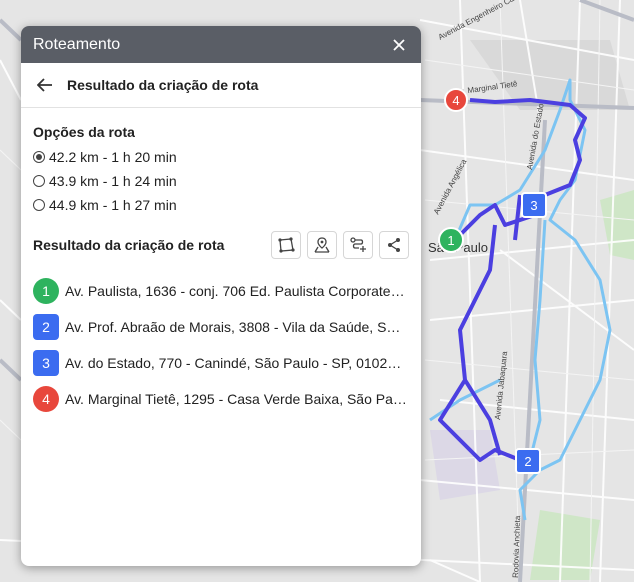 This screenshot has height=582, width=634. What do you see at coordinates (163, 85) in the screenshot?
I see `sub-title: Resultado da criação de rota` at bounding box center [163, 85].